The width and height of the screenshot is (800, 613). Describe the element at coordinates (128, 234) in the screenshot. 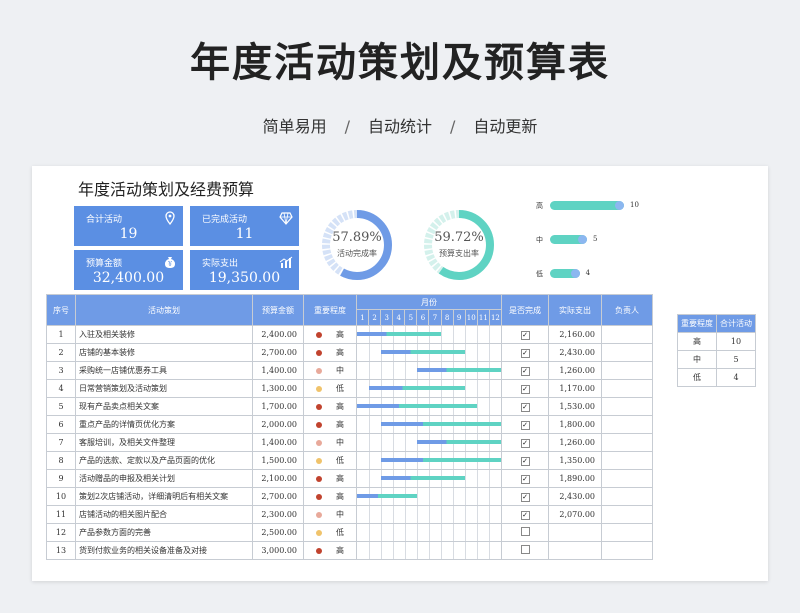

I see `card-value: 19` at that location.